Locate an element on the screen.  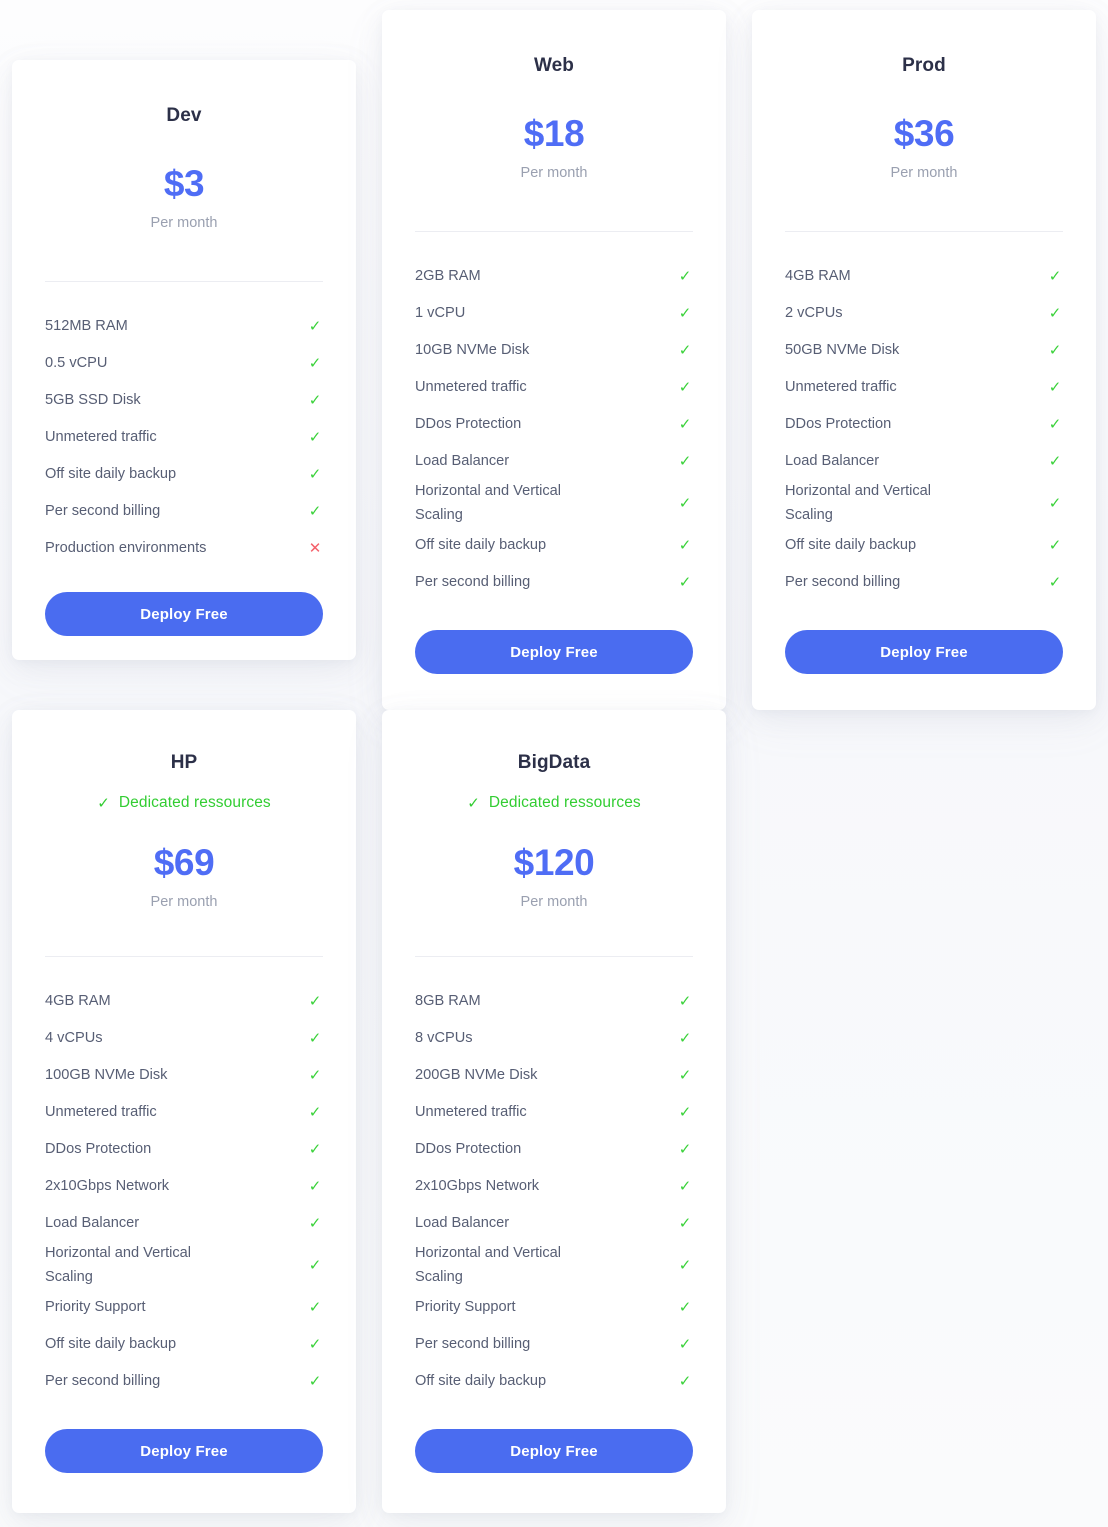
feature-row: 10GB NVMe Disk ✓ is located at coordinates (554, 350).